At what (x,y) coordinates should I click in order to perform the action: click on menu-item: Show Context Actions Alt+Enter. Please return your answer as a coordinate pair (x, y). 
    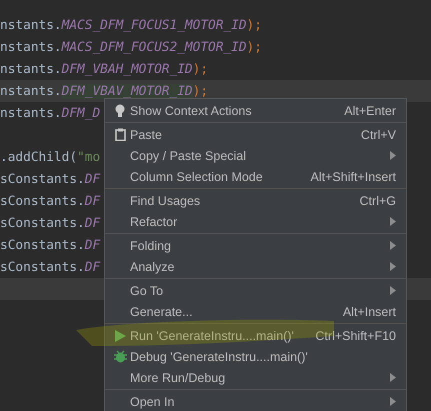
    Looking at the image, I should click on (255, 110).